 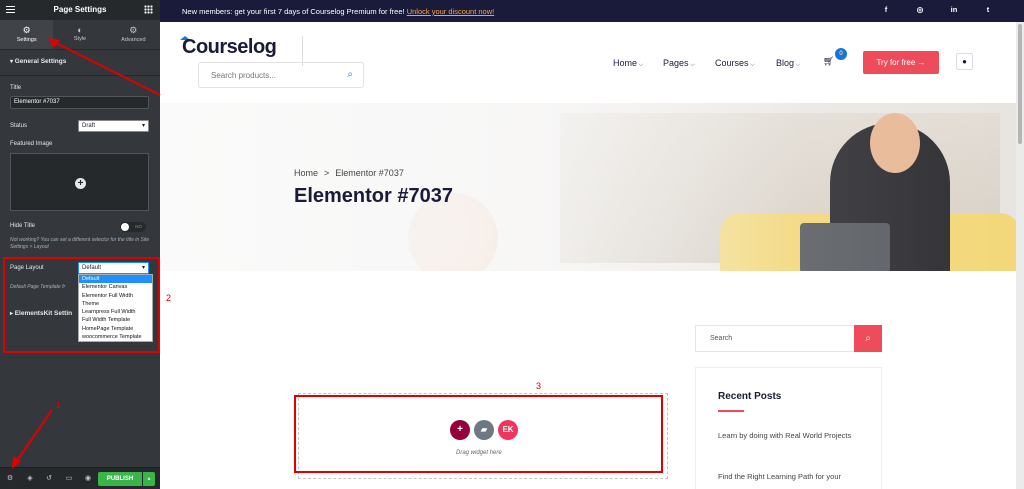 What do you see at coordinates (33, 437) in the screenshot?
I see `arrow-to-settings-button` at bounding box center [33, 437].